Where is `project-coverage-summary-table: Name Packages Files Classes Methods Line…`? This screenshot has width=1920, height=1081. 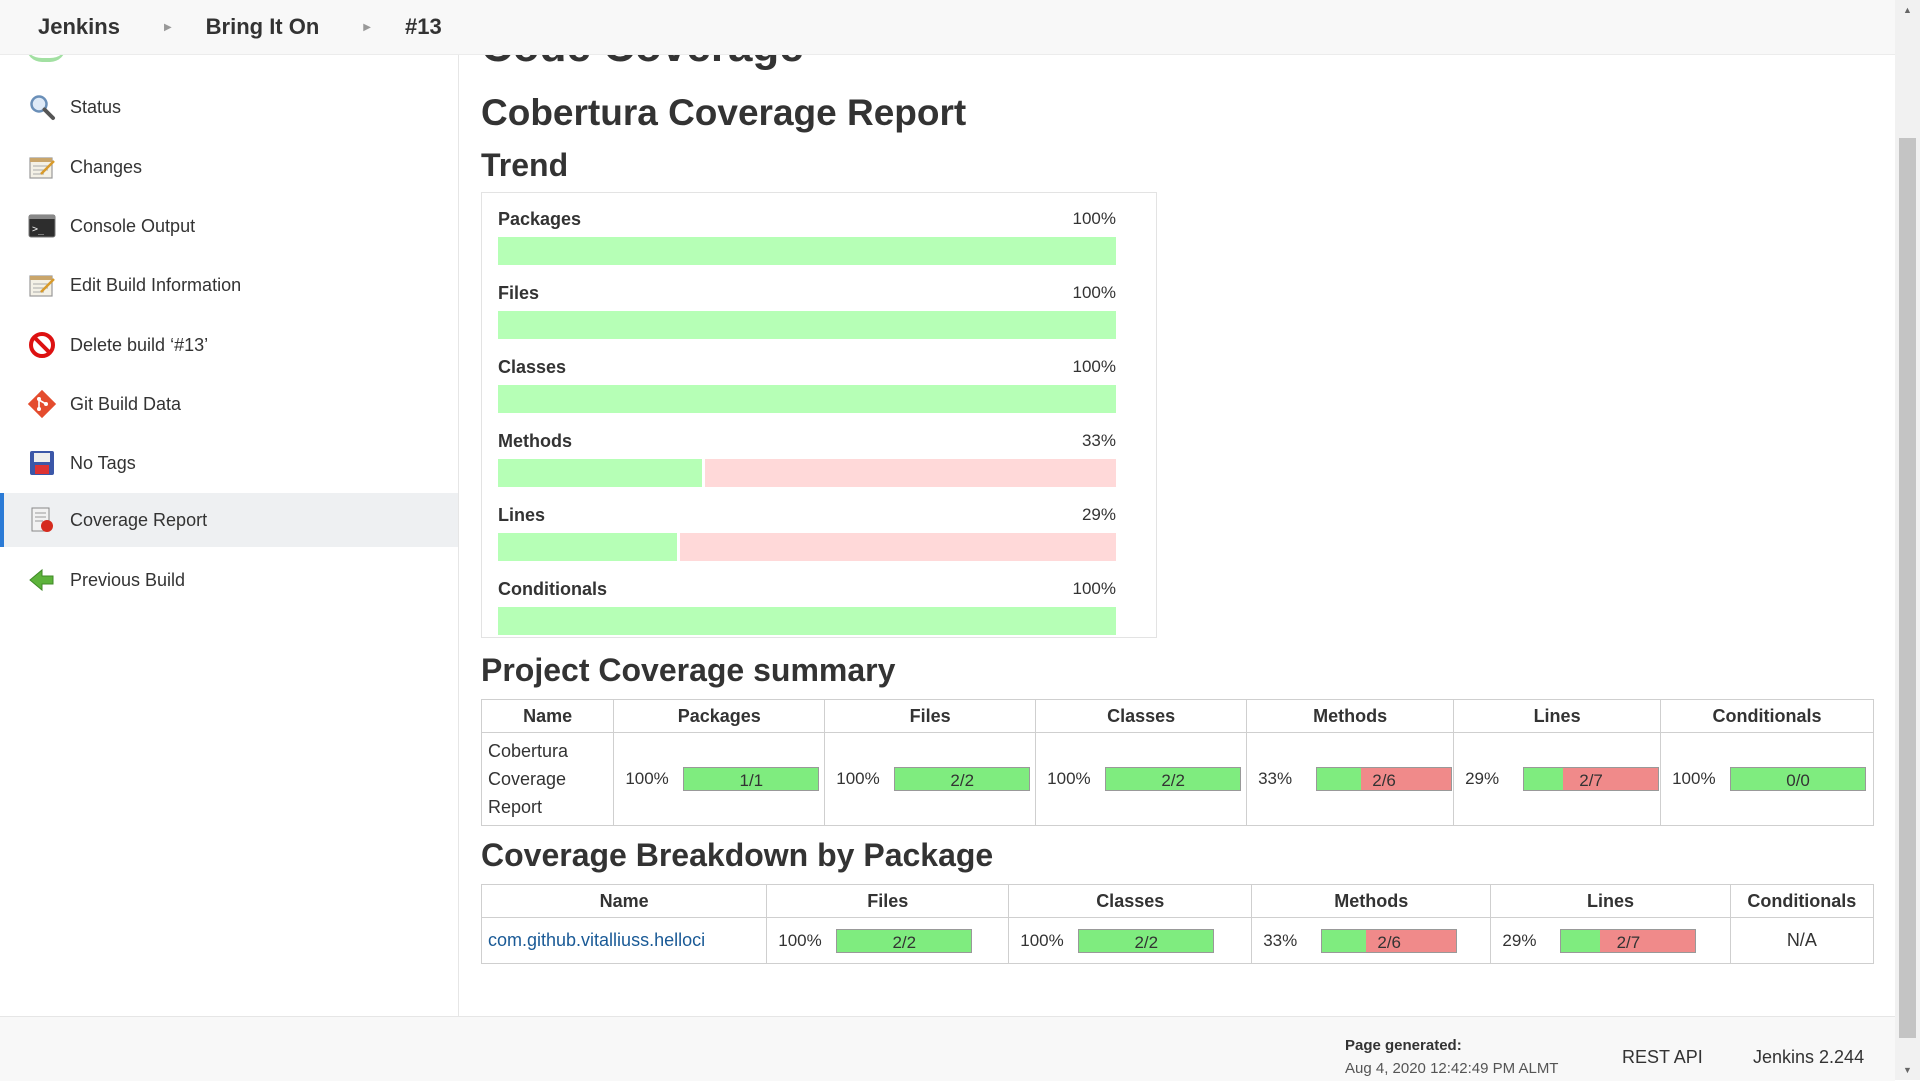 project-coverage-summary-table: Name Packages Files Classes Methods Line… is located at coordinates (1177, 762).